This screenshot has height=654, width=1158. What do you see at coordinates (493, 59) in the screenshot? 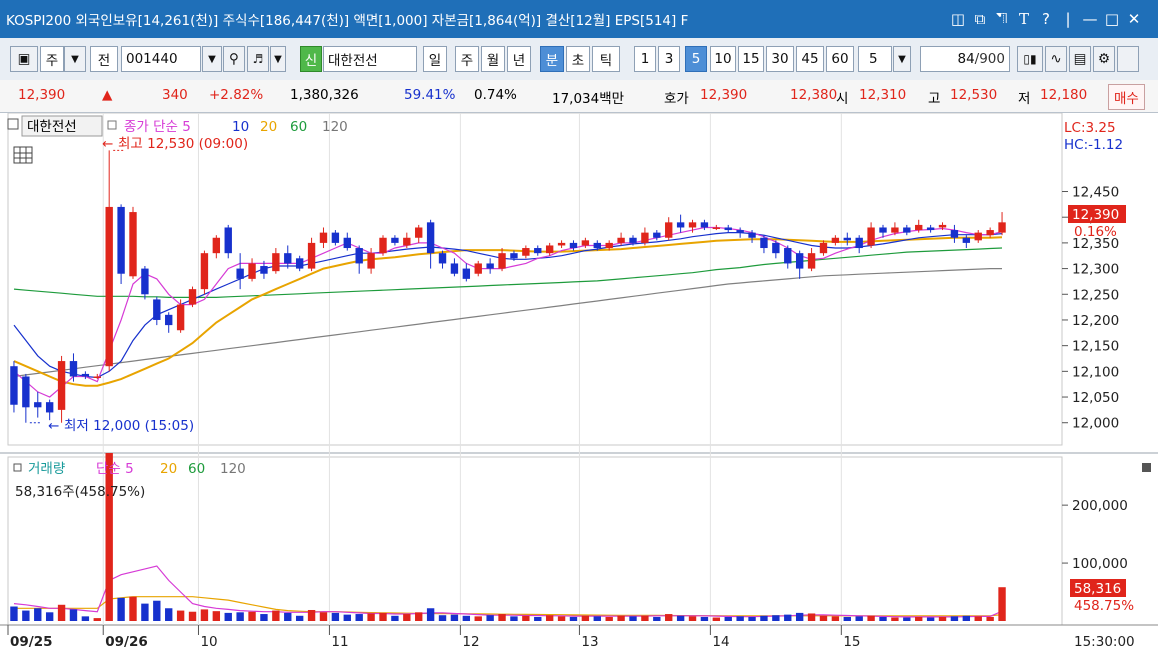
I see `period-month: 월` at bounding box center [493, 59].